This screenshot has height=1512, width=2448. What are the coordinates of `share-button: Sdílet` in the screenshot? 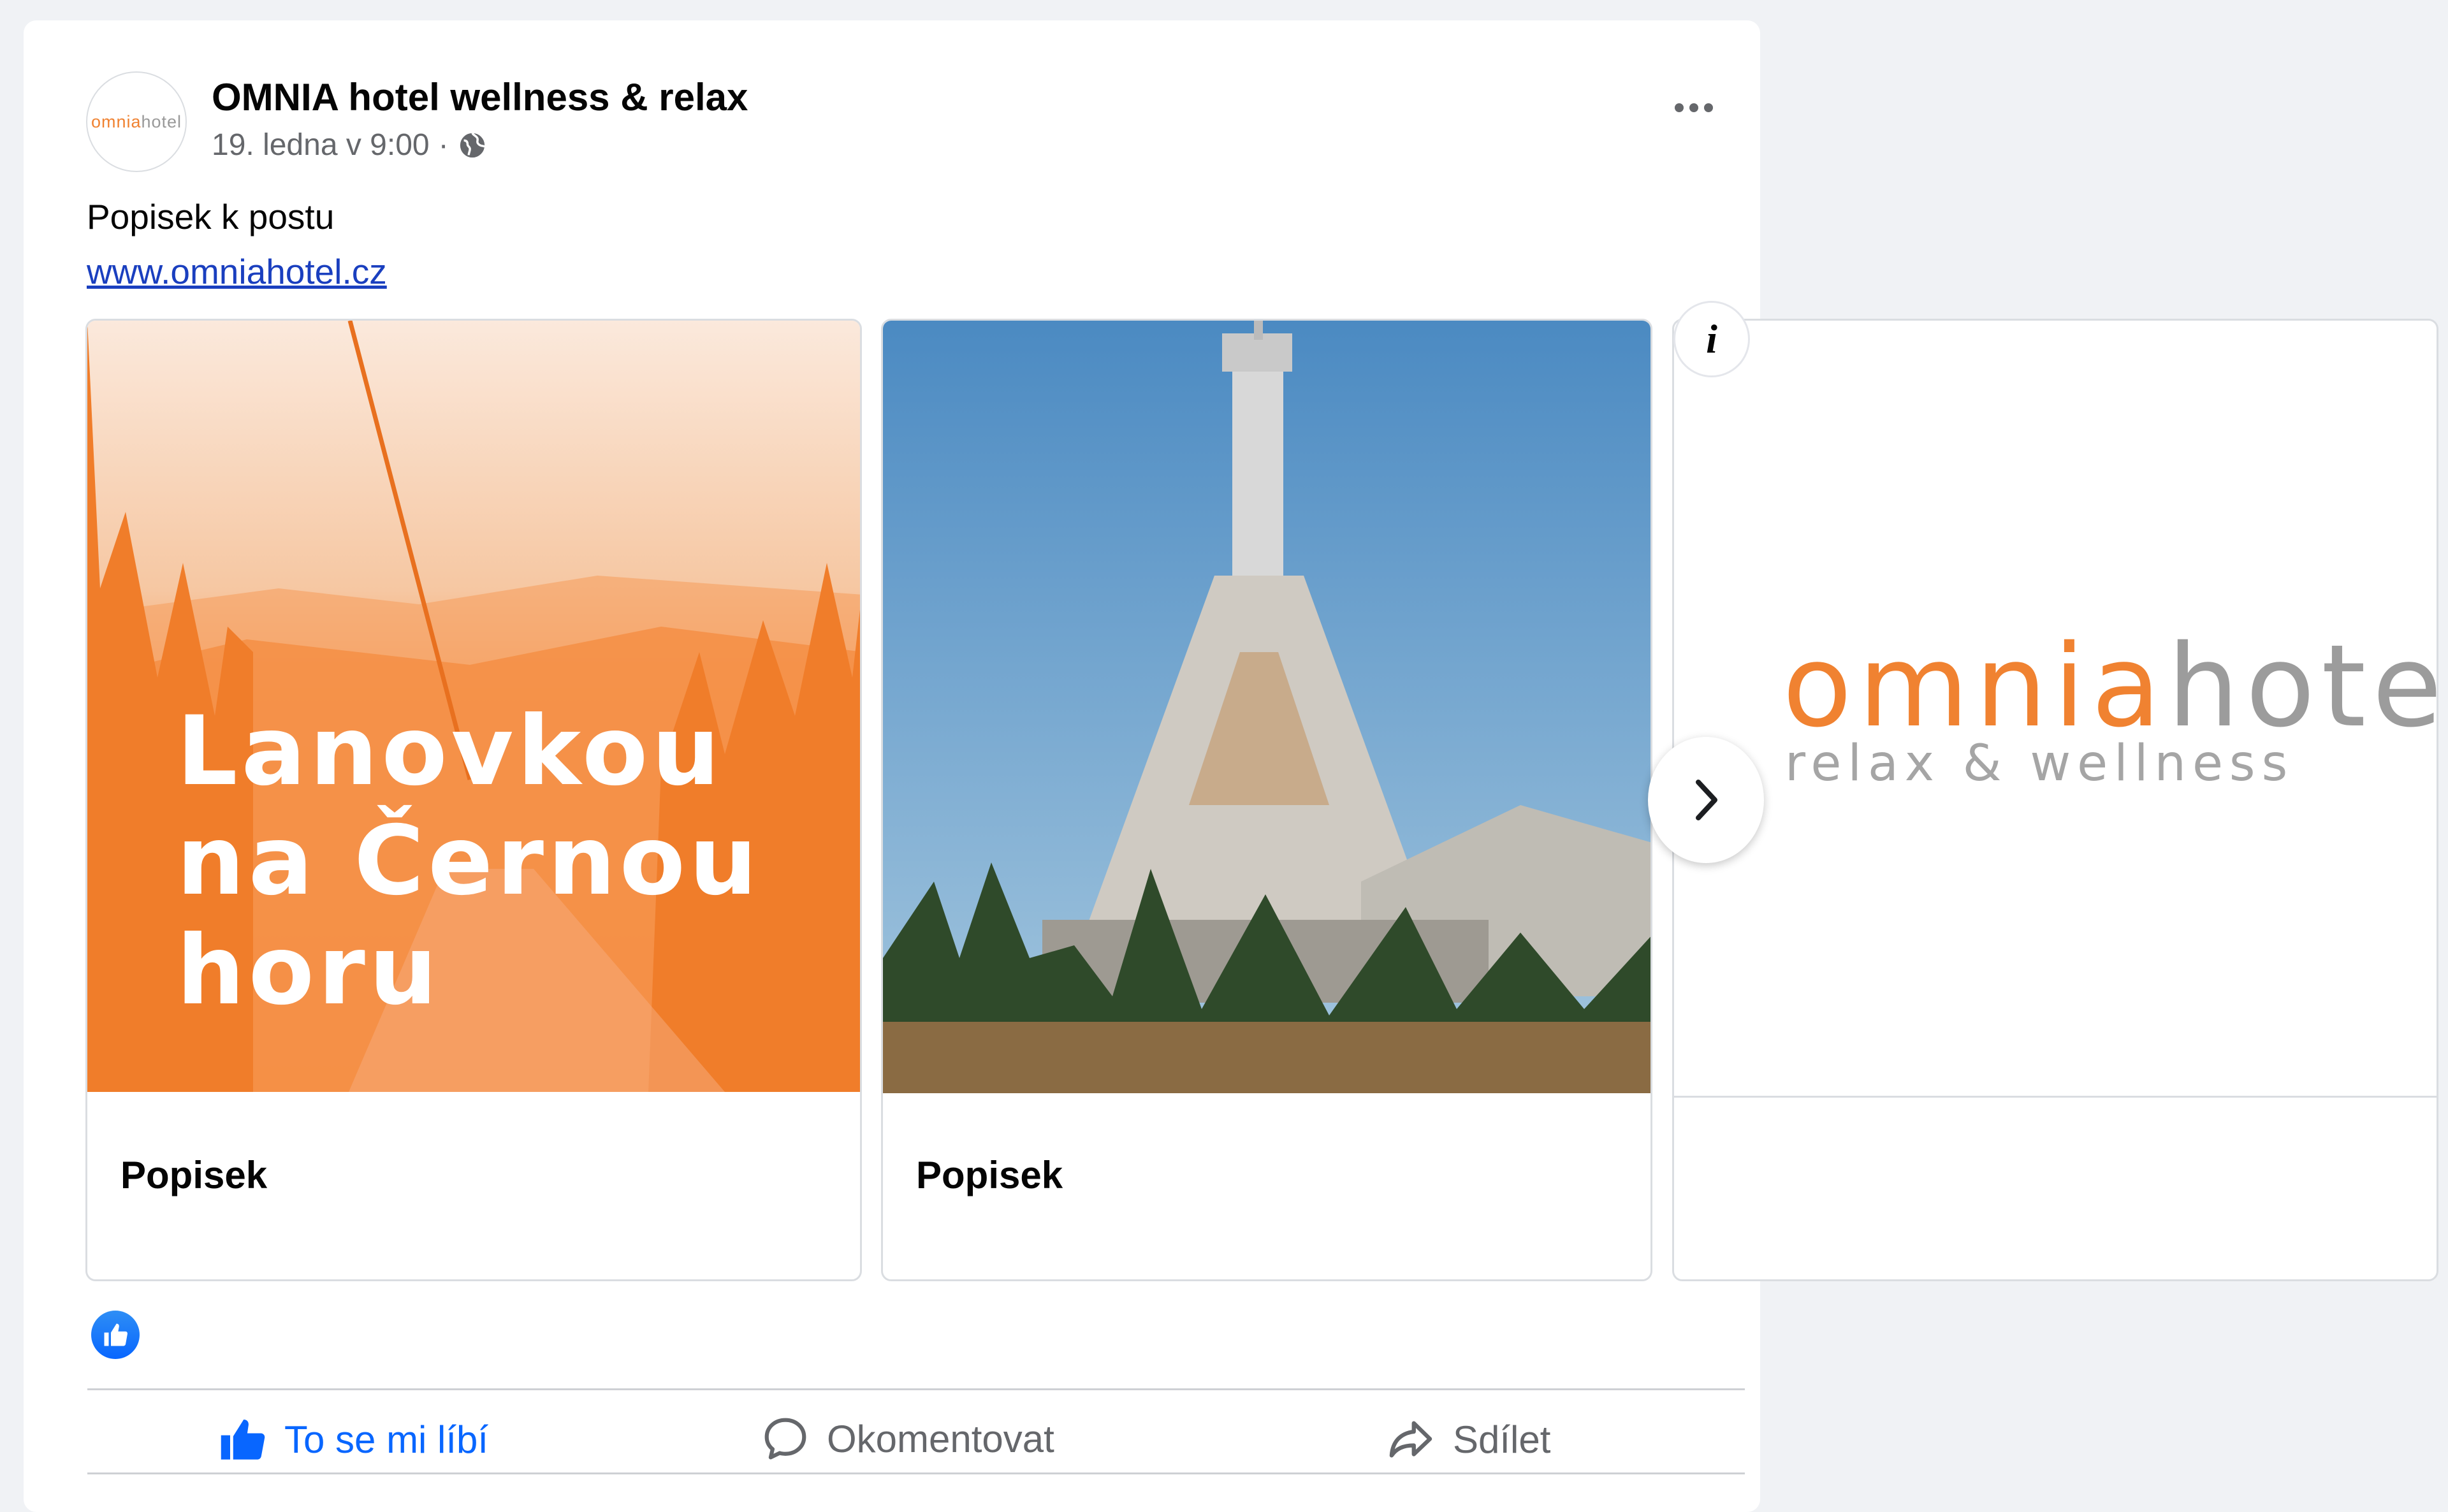 It's located at (1468, 1440).